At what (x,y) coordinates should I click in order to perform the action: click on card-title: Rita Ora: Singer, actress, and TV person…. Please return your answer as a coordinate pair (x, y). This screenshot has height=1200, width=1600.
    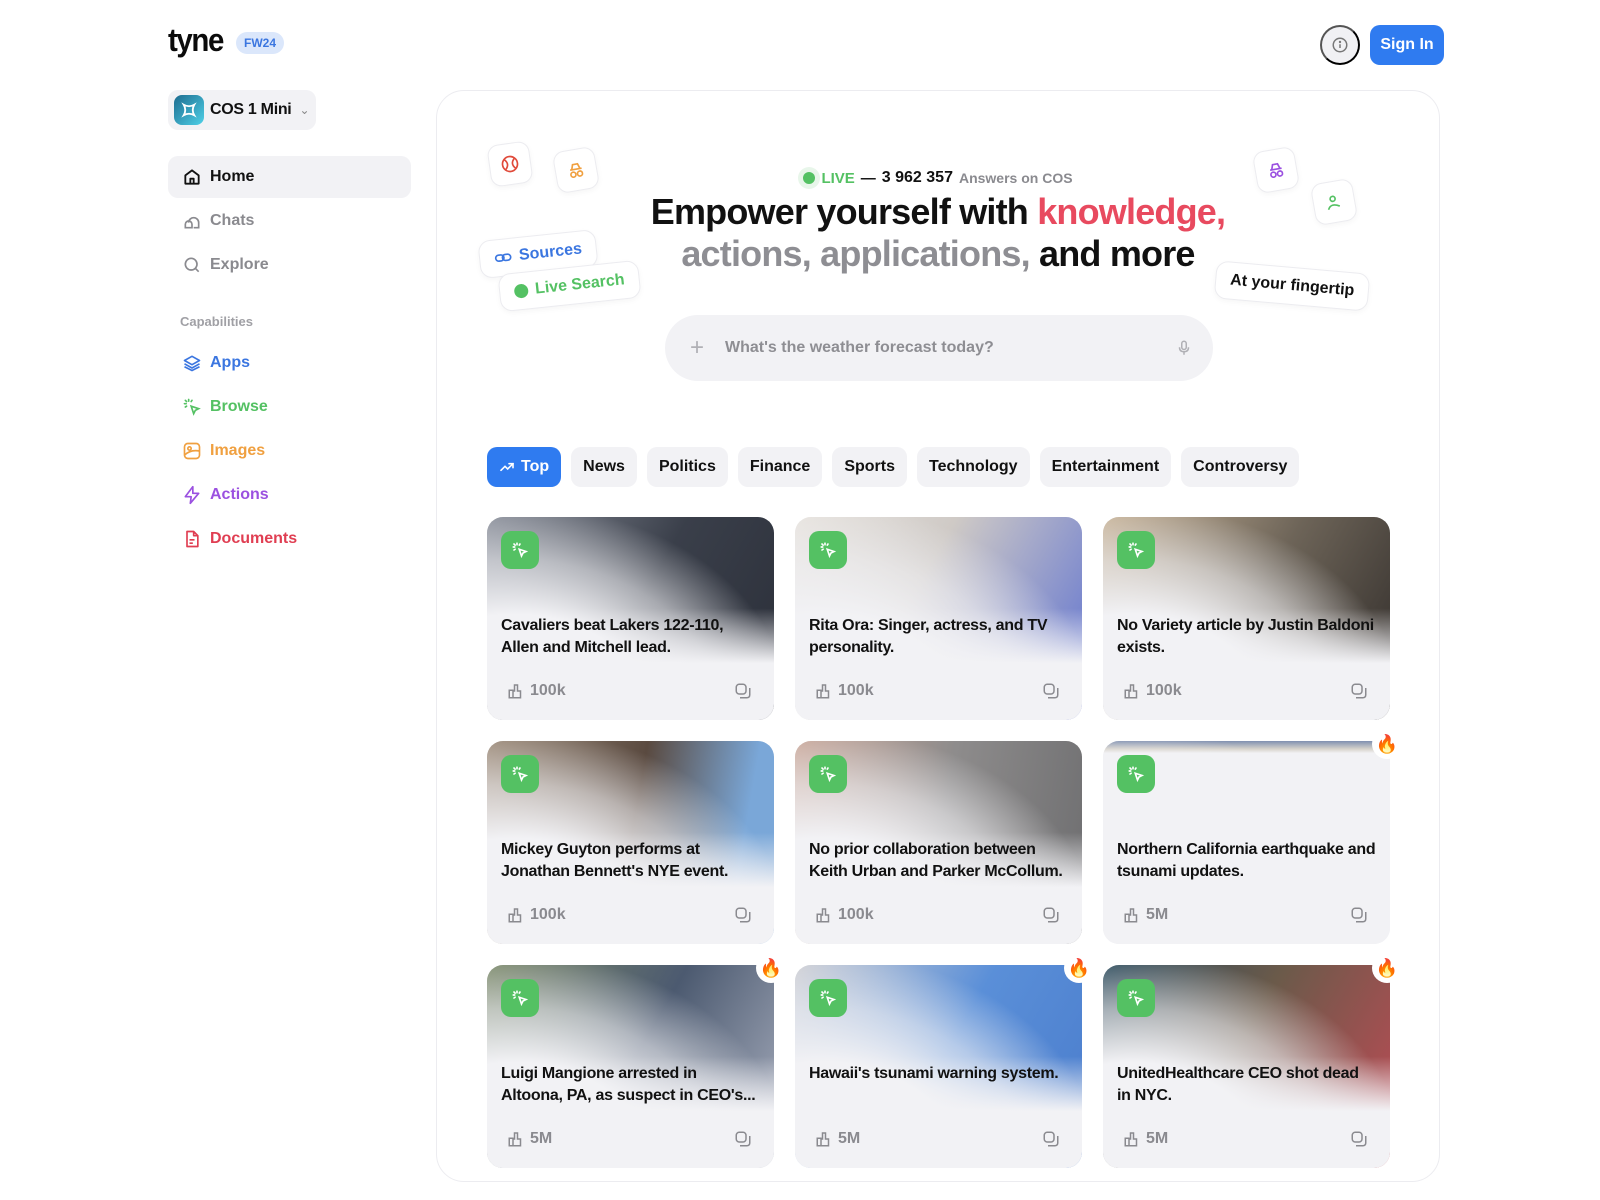
    Looking at the image, I should click on (928, 636).